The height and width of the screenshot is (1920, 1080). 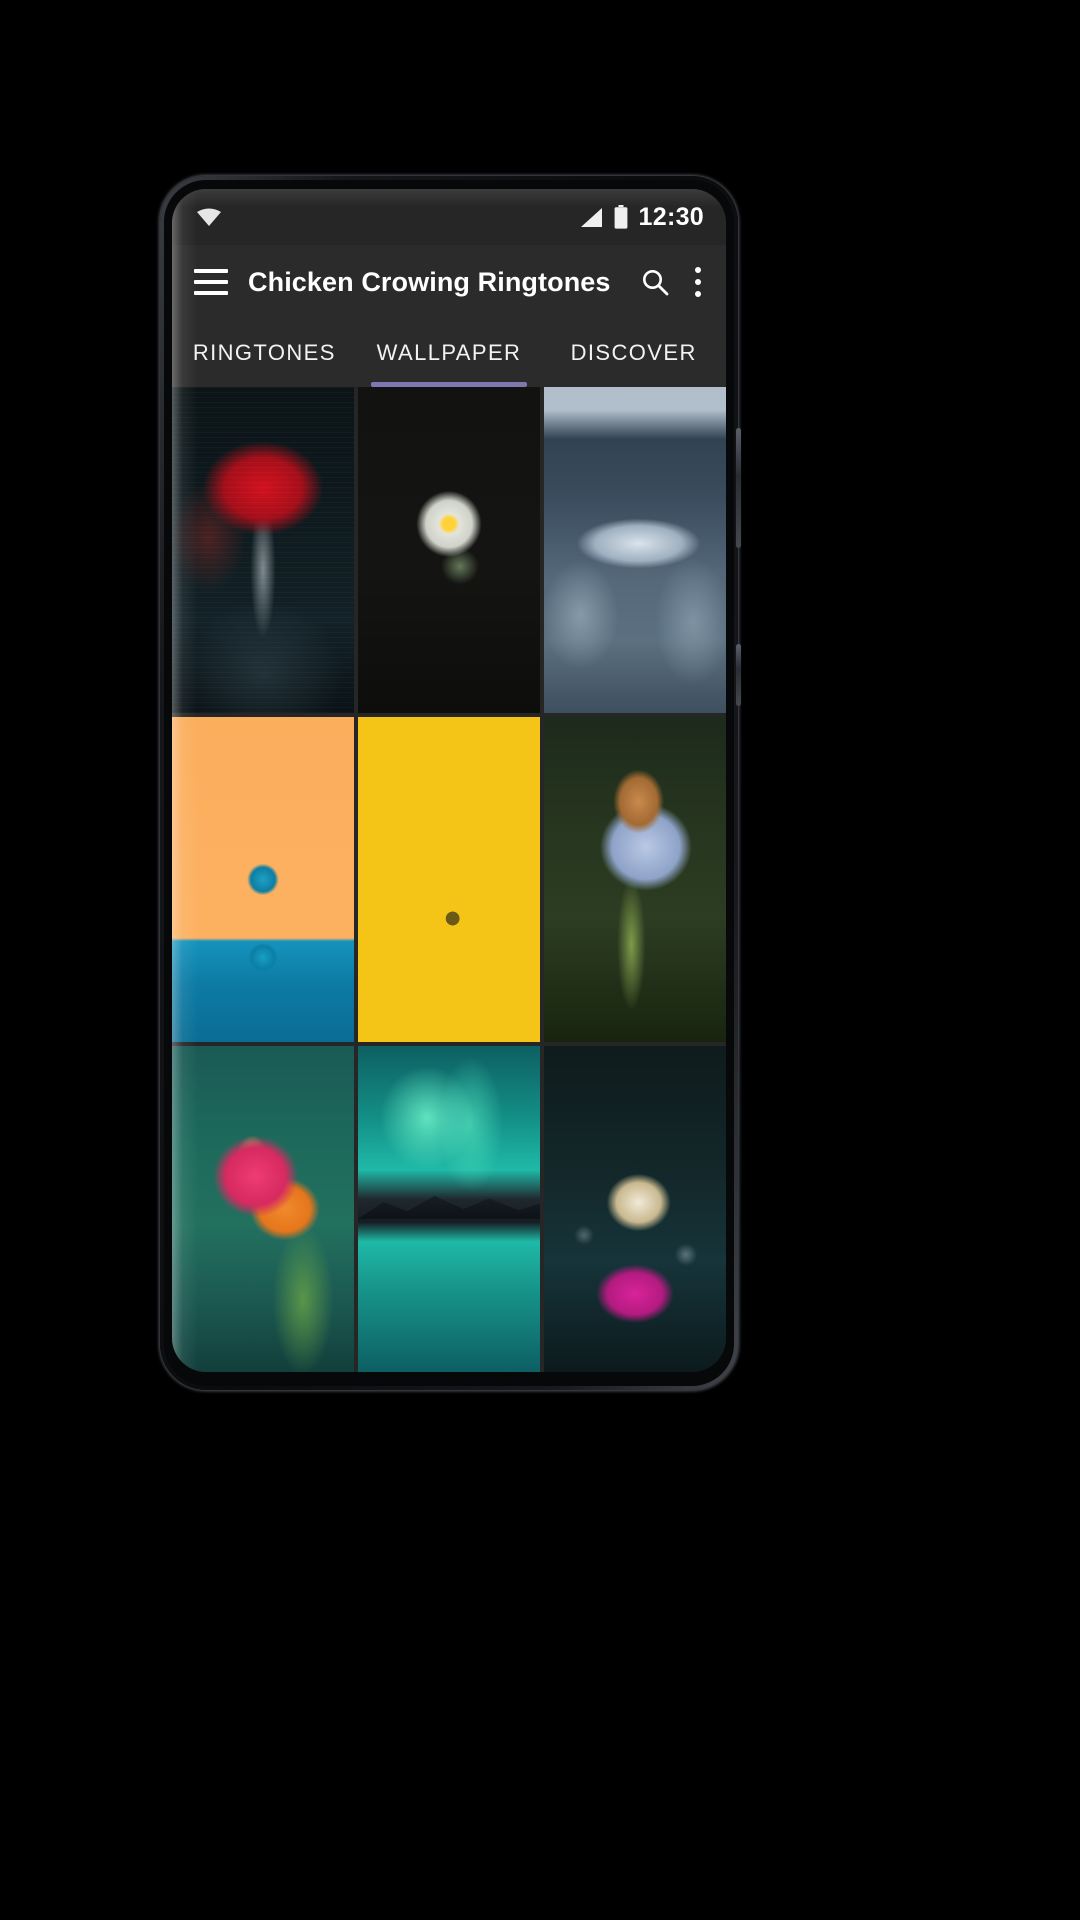 I want to click on tab-wallpaper: WALLPAPER, so click(x=449, y=353).